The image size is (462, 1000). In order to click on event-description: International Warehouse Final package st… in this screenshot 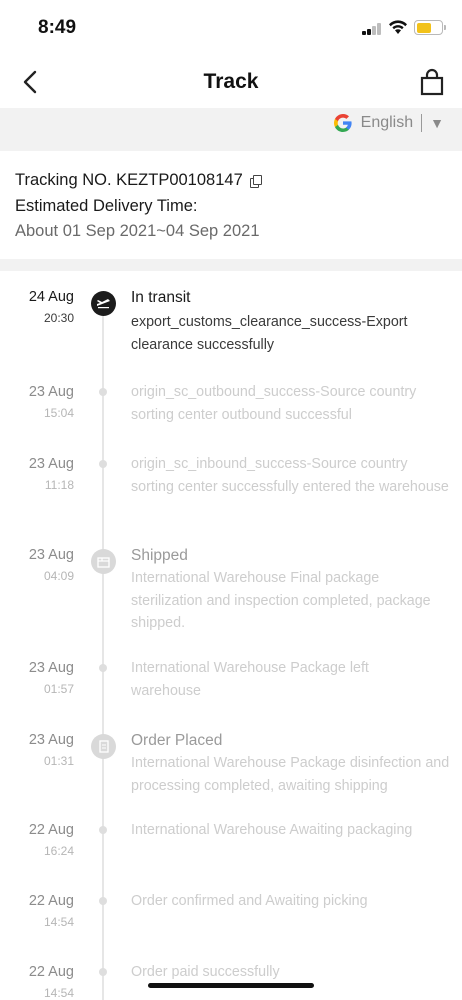, I will do `click(281, 600)`.